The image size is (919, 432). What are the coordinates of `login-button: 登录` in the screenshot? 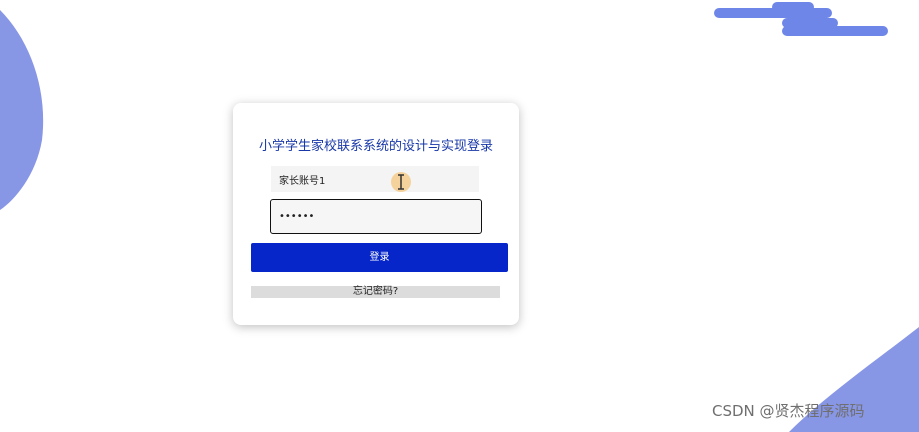 It's located at (379, 257).